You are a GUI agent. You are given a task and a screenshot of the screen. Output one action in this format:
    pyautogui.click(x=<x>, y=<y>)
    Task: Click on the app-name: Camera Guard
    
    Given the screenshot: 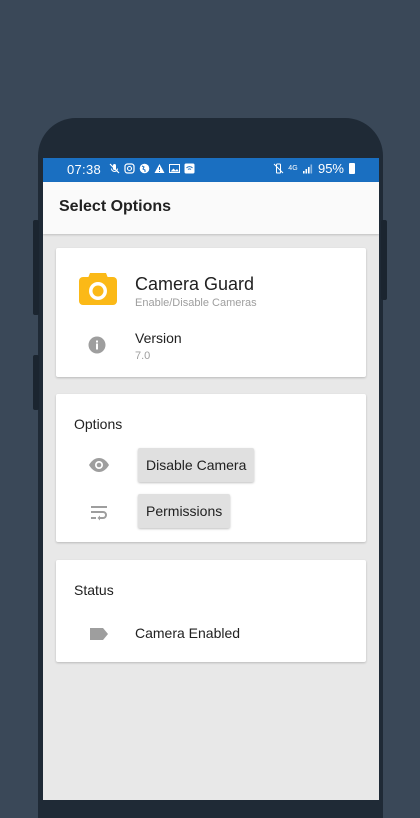 What is the action you would take?
    pyautogui.click(x=195, y=284)
    